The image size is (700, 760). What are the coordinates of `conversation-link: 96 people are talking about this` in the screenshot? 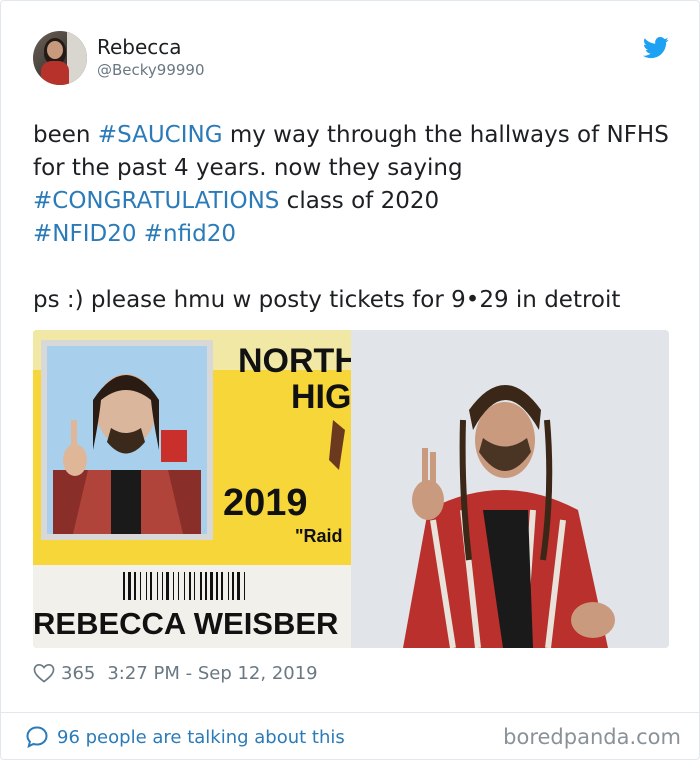 It's located at (185, 737).